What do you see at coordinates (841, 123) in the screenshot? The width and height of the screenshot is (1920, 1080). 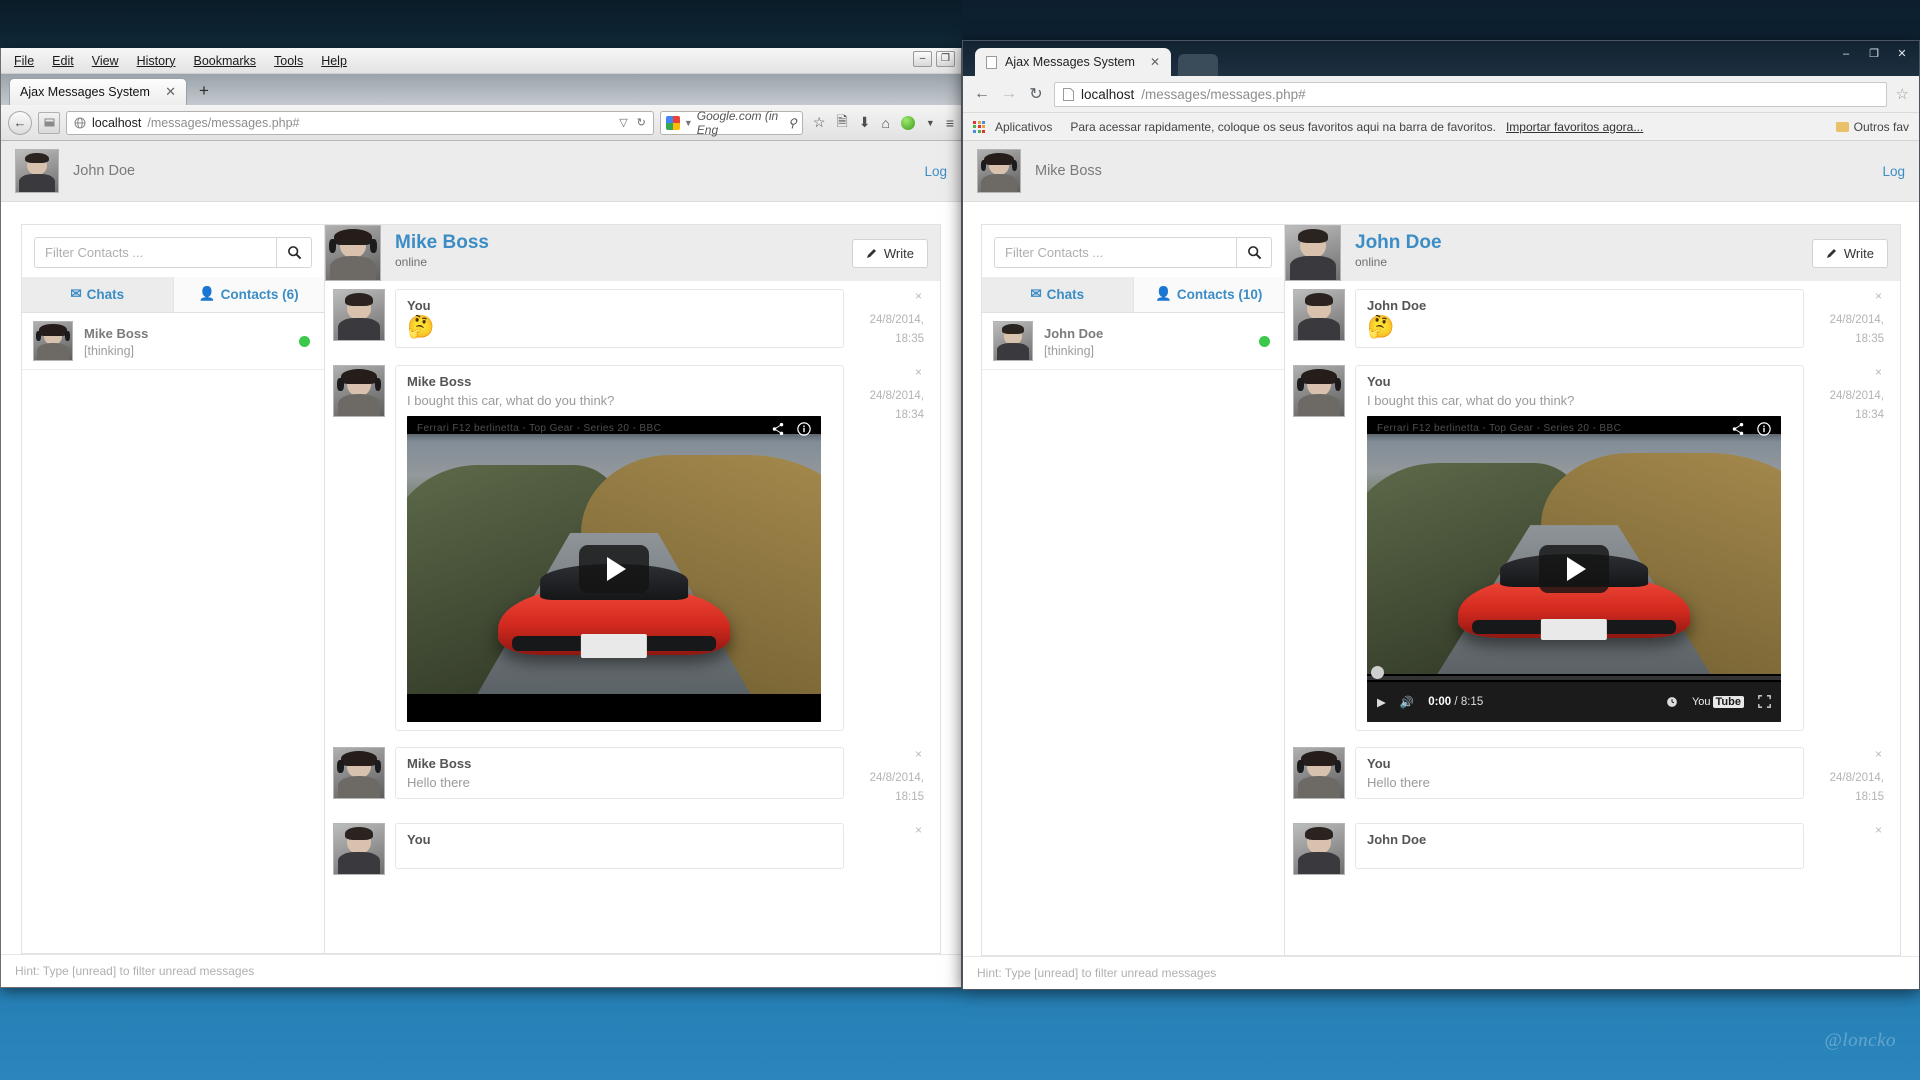 I see `library-icon: 🗎` at bounding box center [841, 123].